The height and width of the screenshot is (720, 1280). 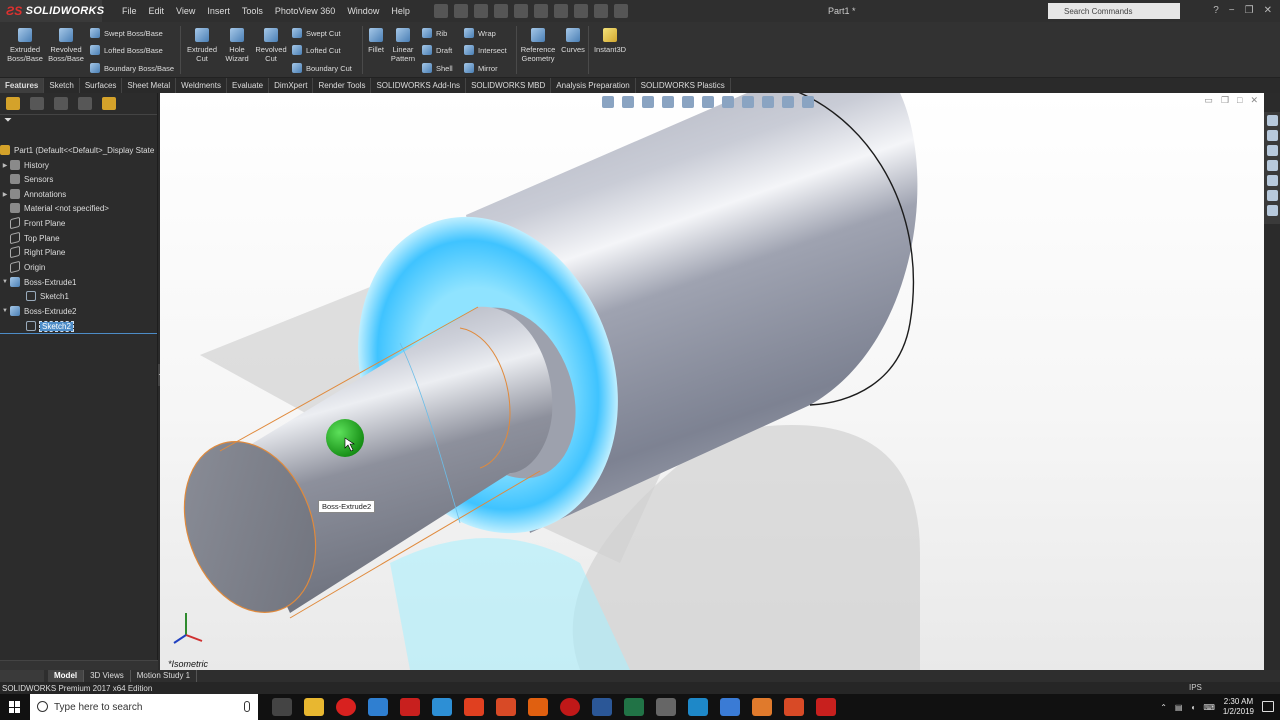 What do you see at coordinates (126, 33) in the screenshot?
I see `swept-boss-button: Swept Boss/Base` at bounding box center [126, 33].